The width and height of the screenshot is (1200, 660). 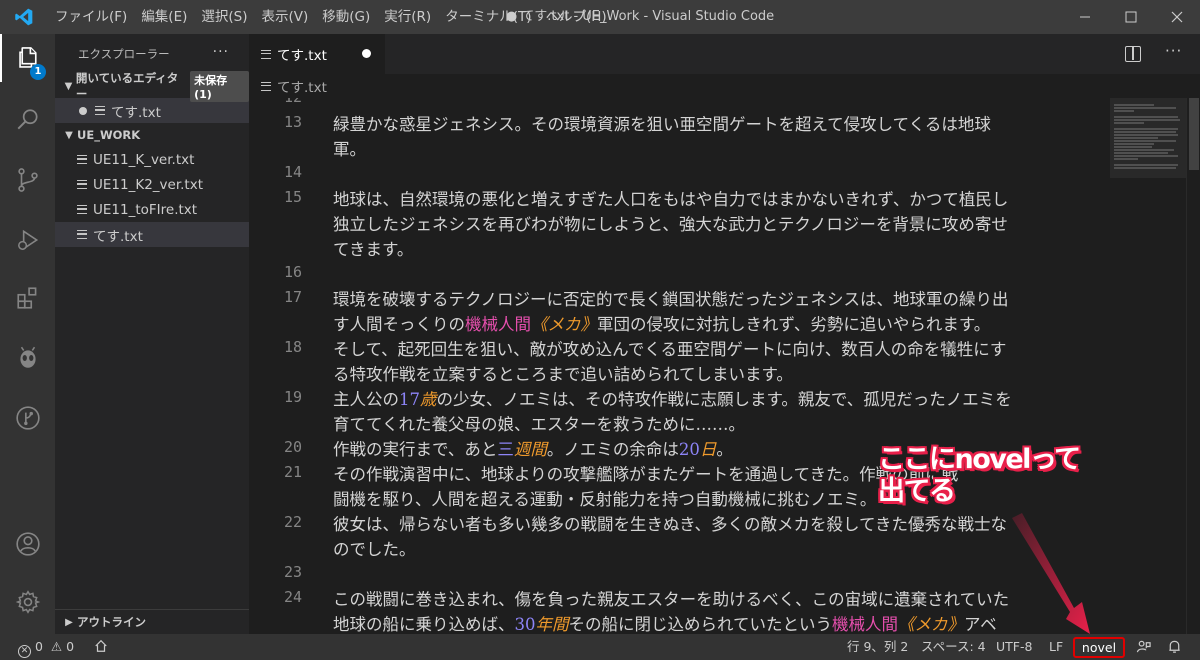 I want to click on menu-item: 実行(R), so click(x=407, y=17).